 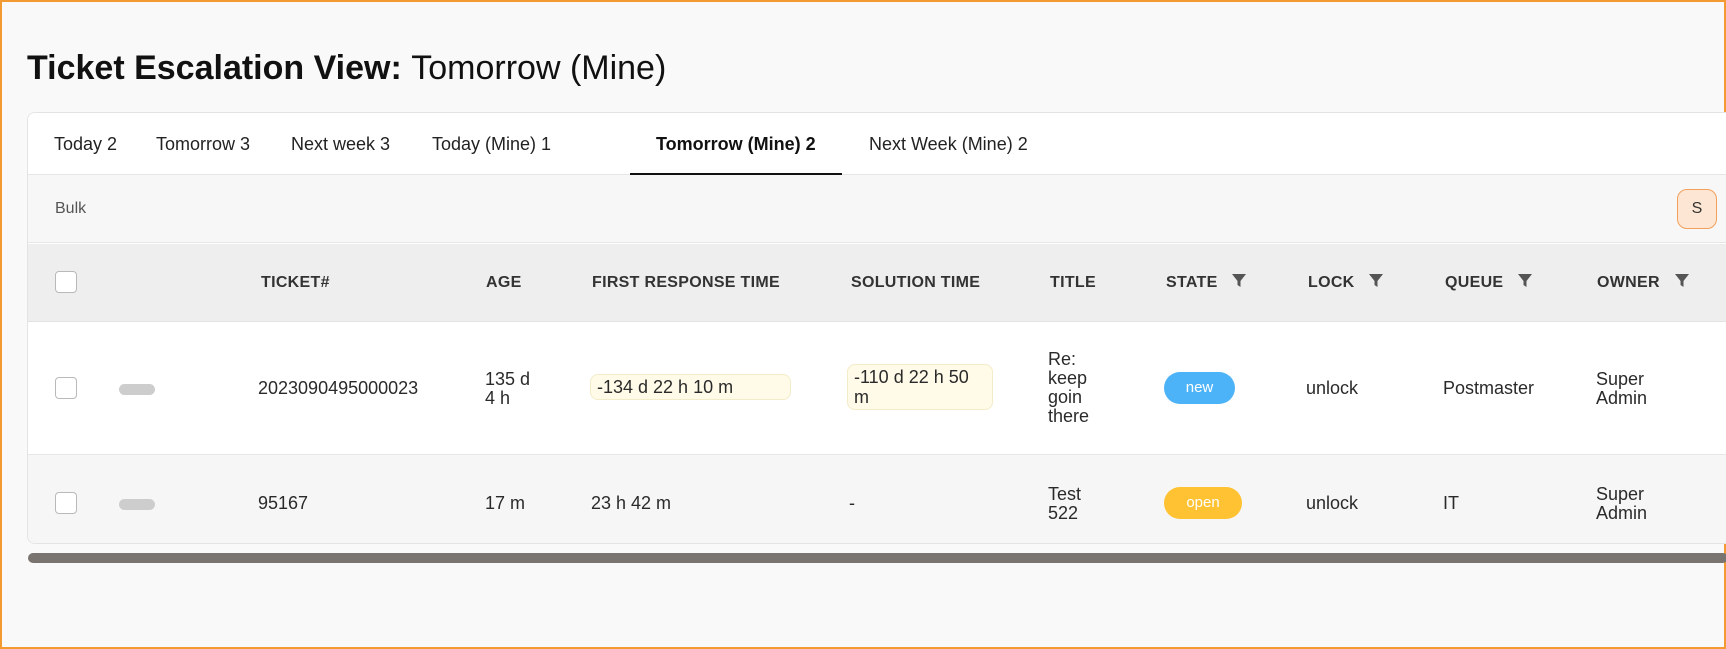 I want to click on queue-name: Postmaster, so click(x=1489, y=388).